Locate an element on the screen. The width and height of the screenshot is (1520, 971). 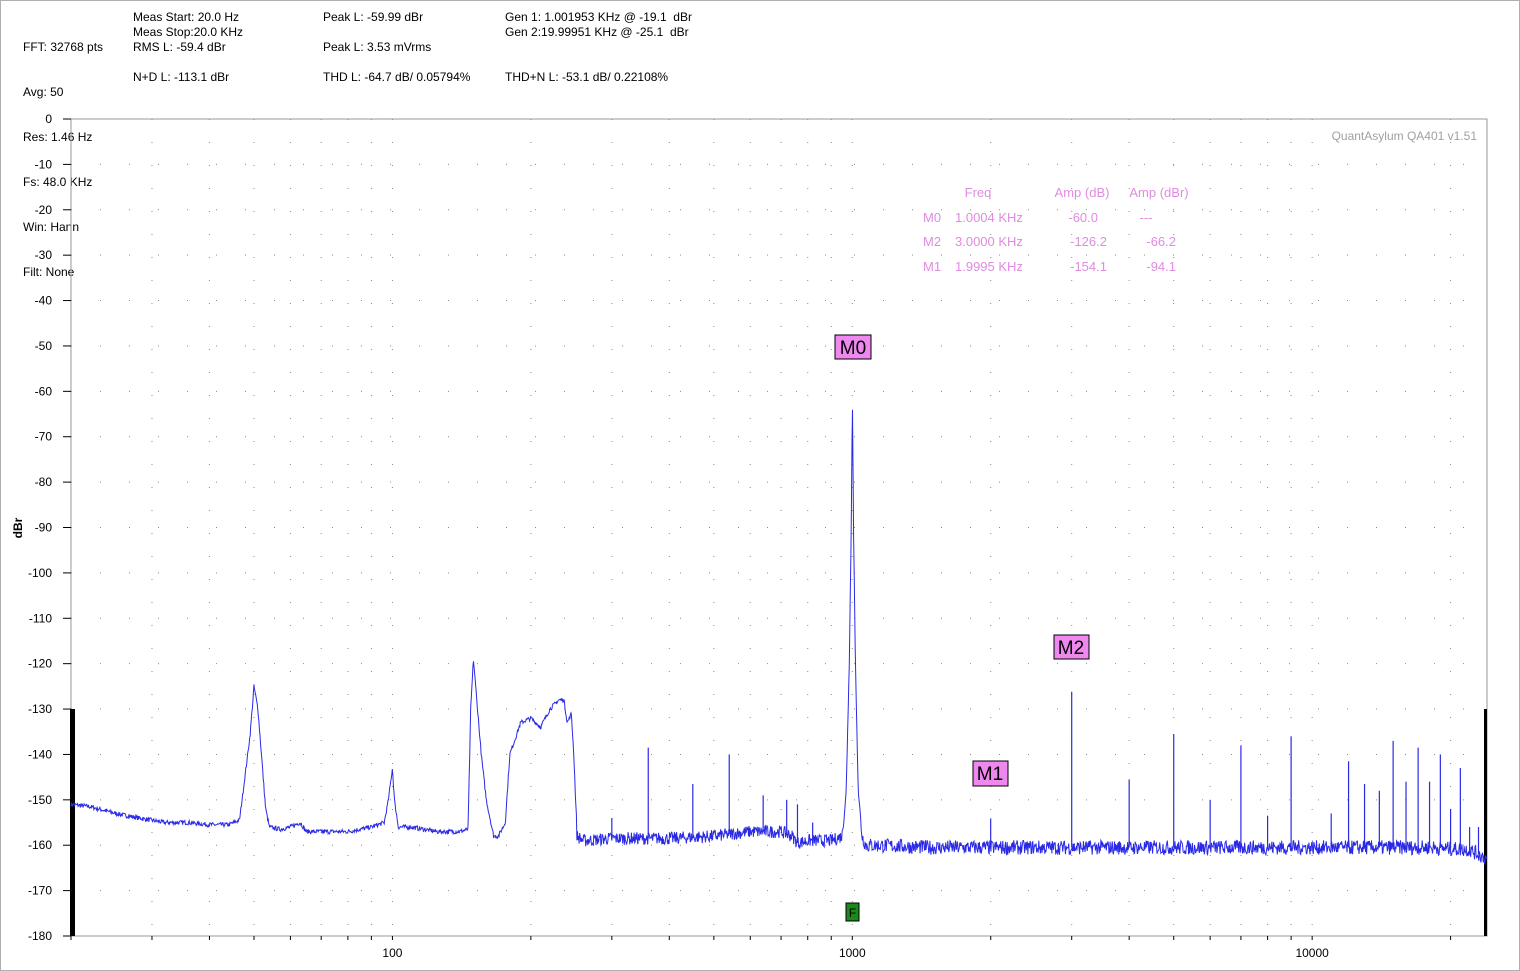
y-tick-label: -180 is located at coordinates (40, 936).